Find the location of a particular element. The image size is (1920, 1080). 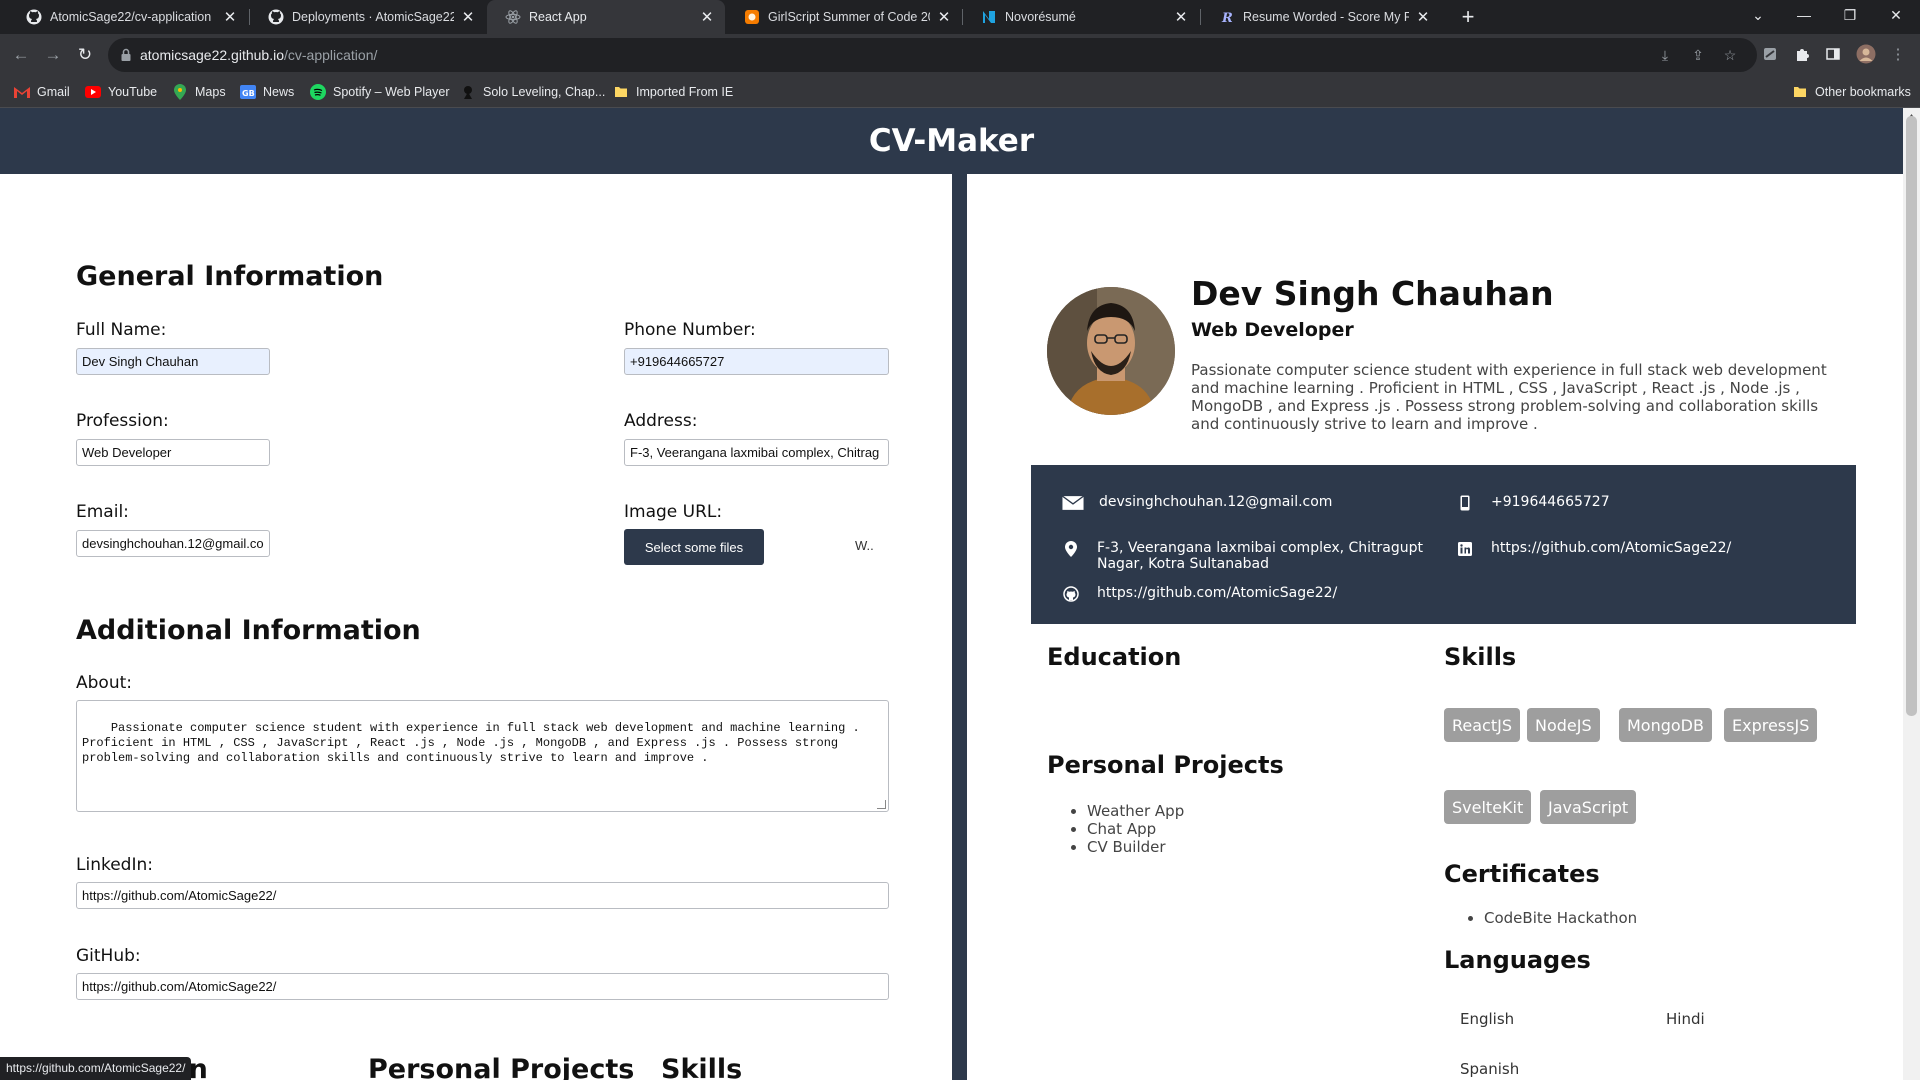

skills-heading: Skills is located at coordinates (1480, 657).